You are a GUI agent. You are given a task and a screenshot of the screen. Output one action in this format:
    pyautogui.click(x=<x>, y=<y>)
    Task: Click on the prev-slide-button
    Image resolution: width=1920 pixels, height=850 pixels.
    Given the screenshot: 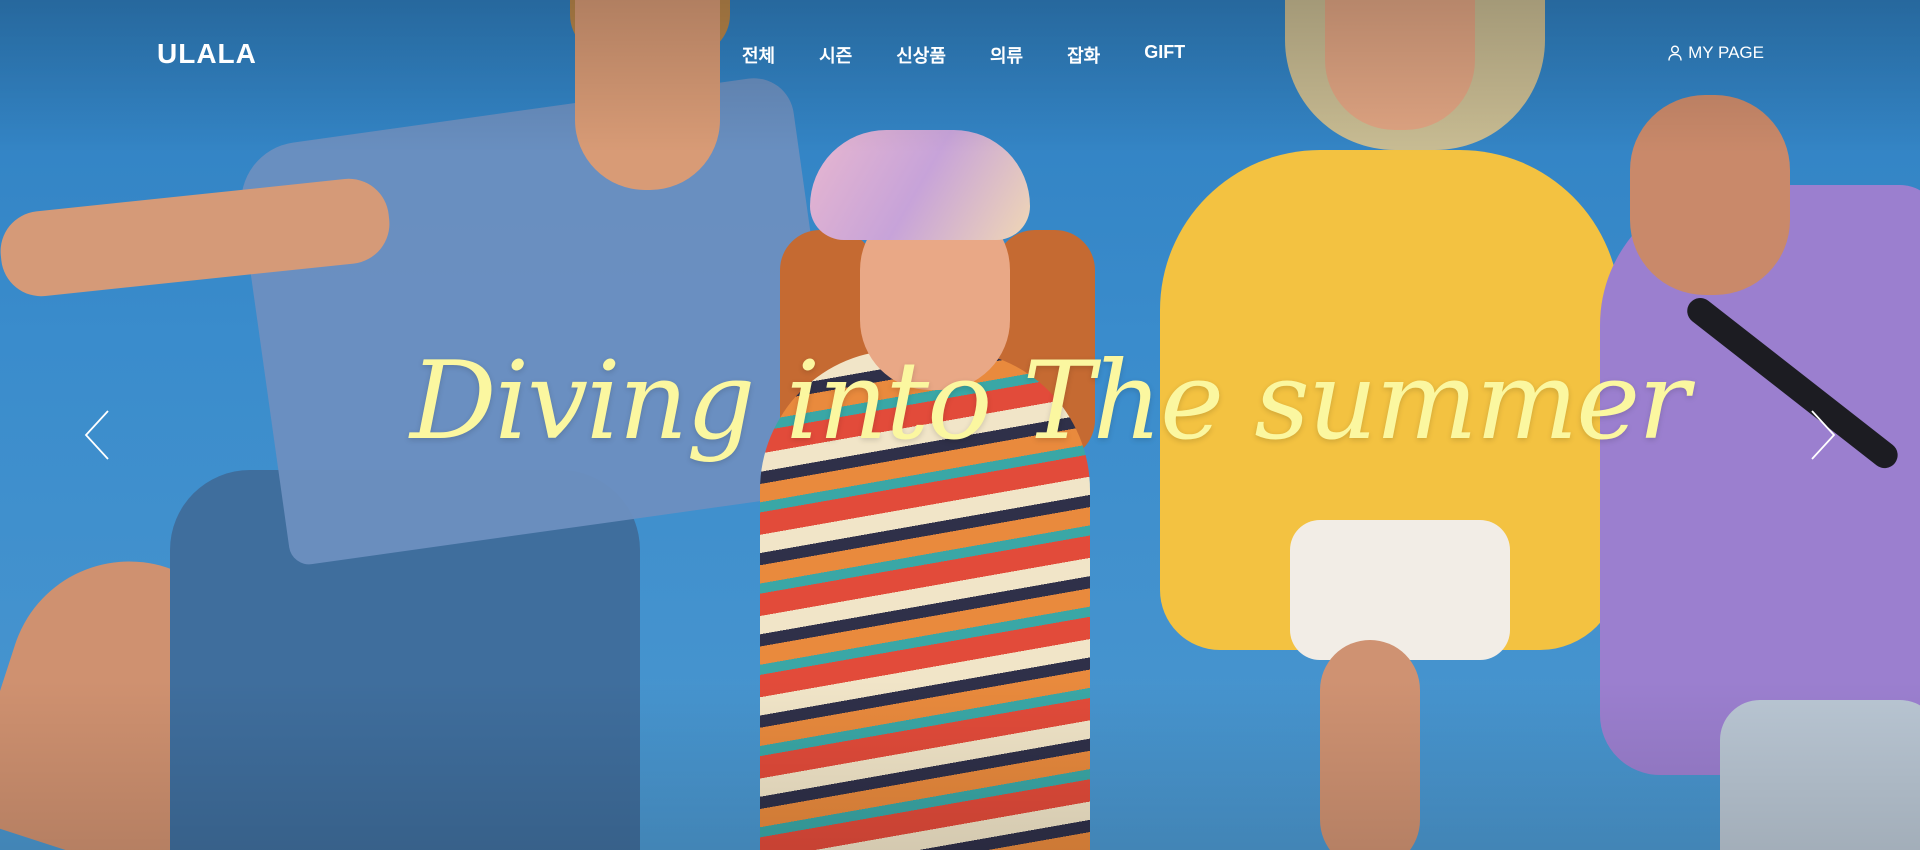 What is the action you would take?
    pyautogui.click(x=100, y=435)
    